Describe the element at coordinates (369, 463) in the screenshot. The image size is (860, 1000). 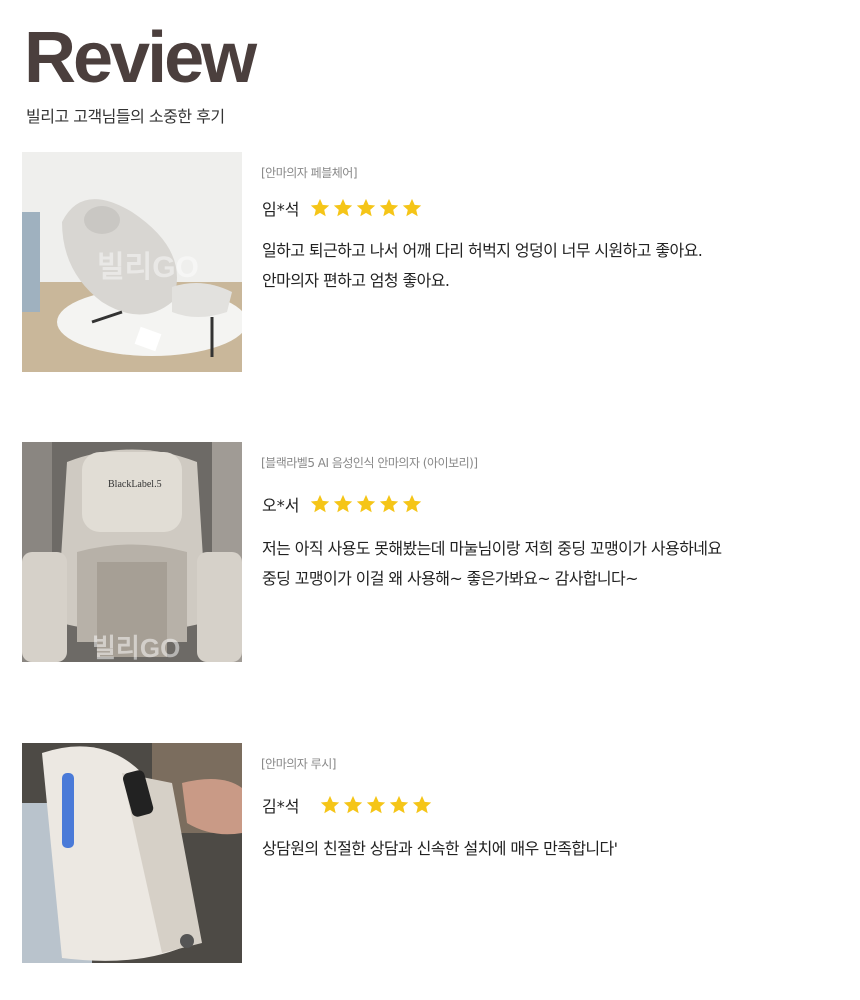
I see `product-name: [블랙라벨5 AI 음성인식 안마의자 (아이보리)]` at that location.